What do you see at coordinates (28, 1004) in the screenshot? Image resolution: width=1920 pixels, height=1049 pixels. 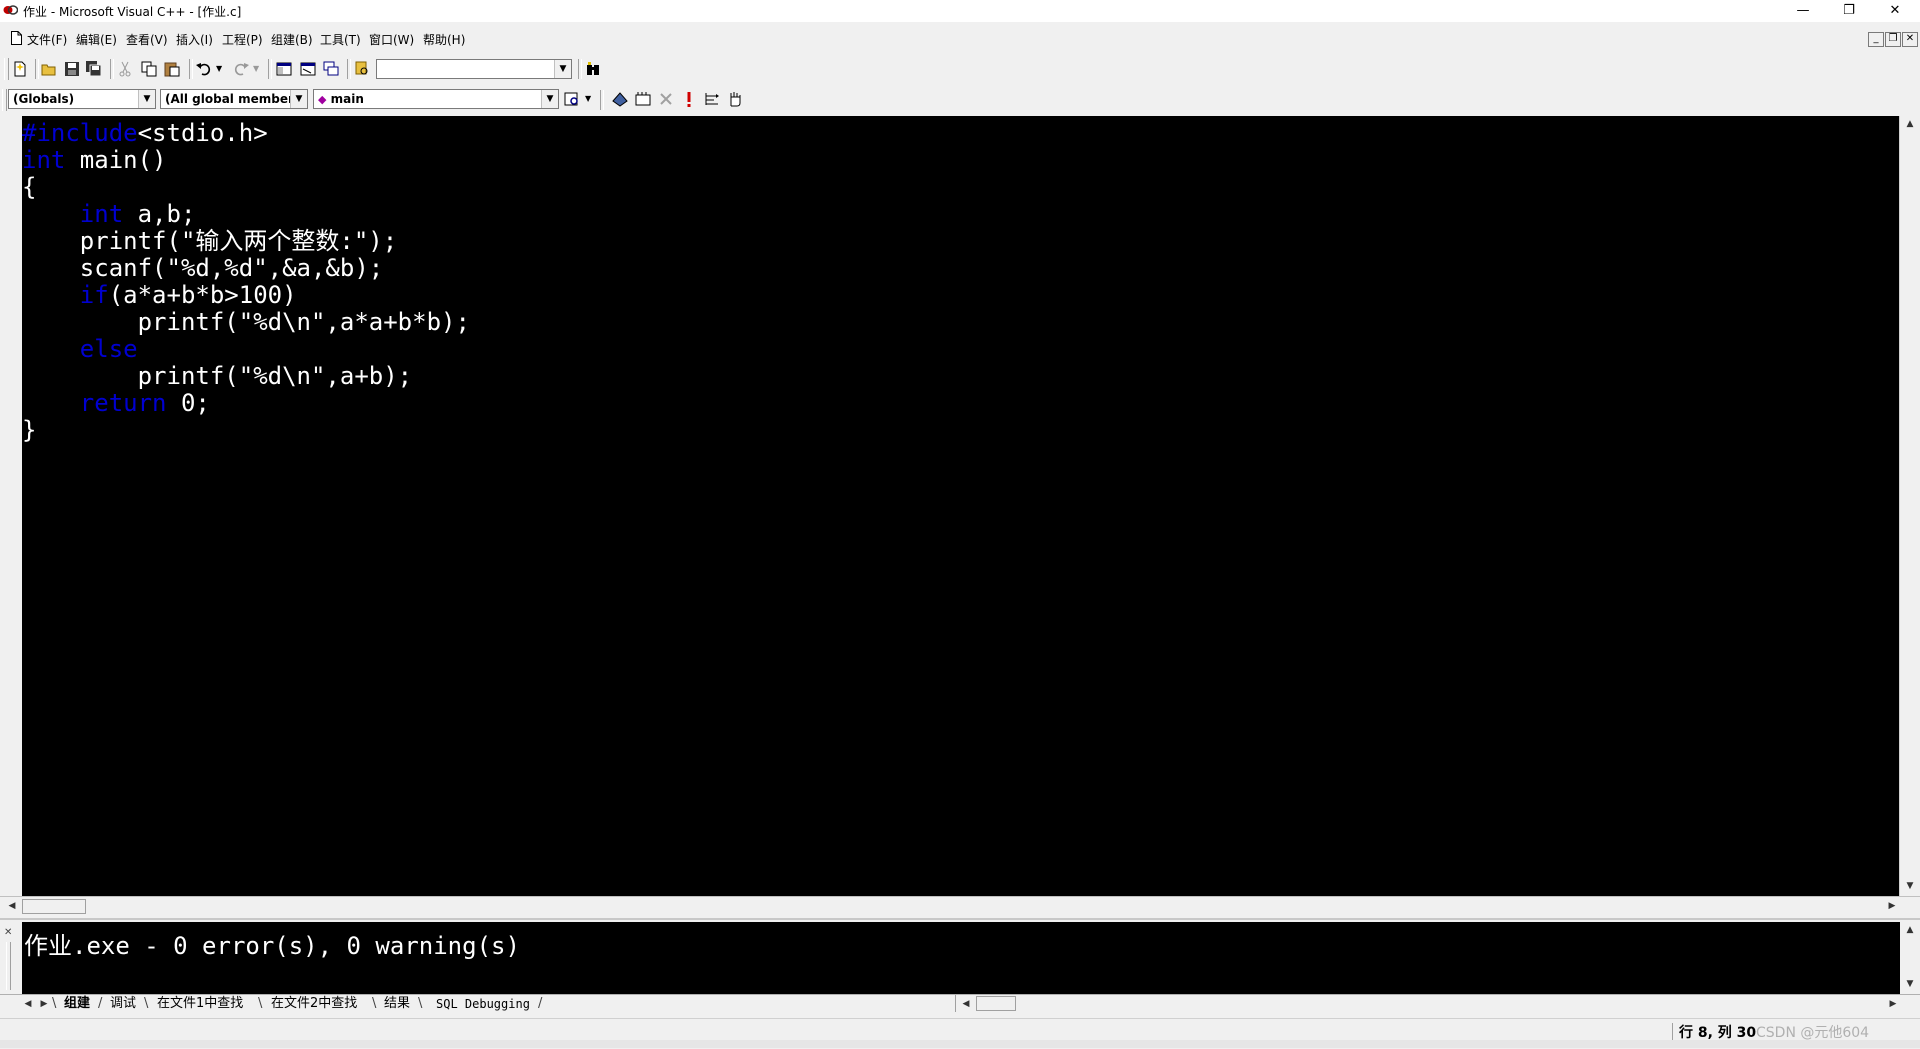 I see `tab-scroll-left-icon: ◀` at bounding box center [28, 1004].